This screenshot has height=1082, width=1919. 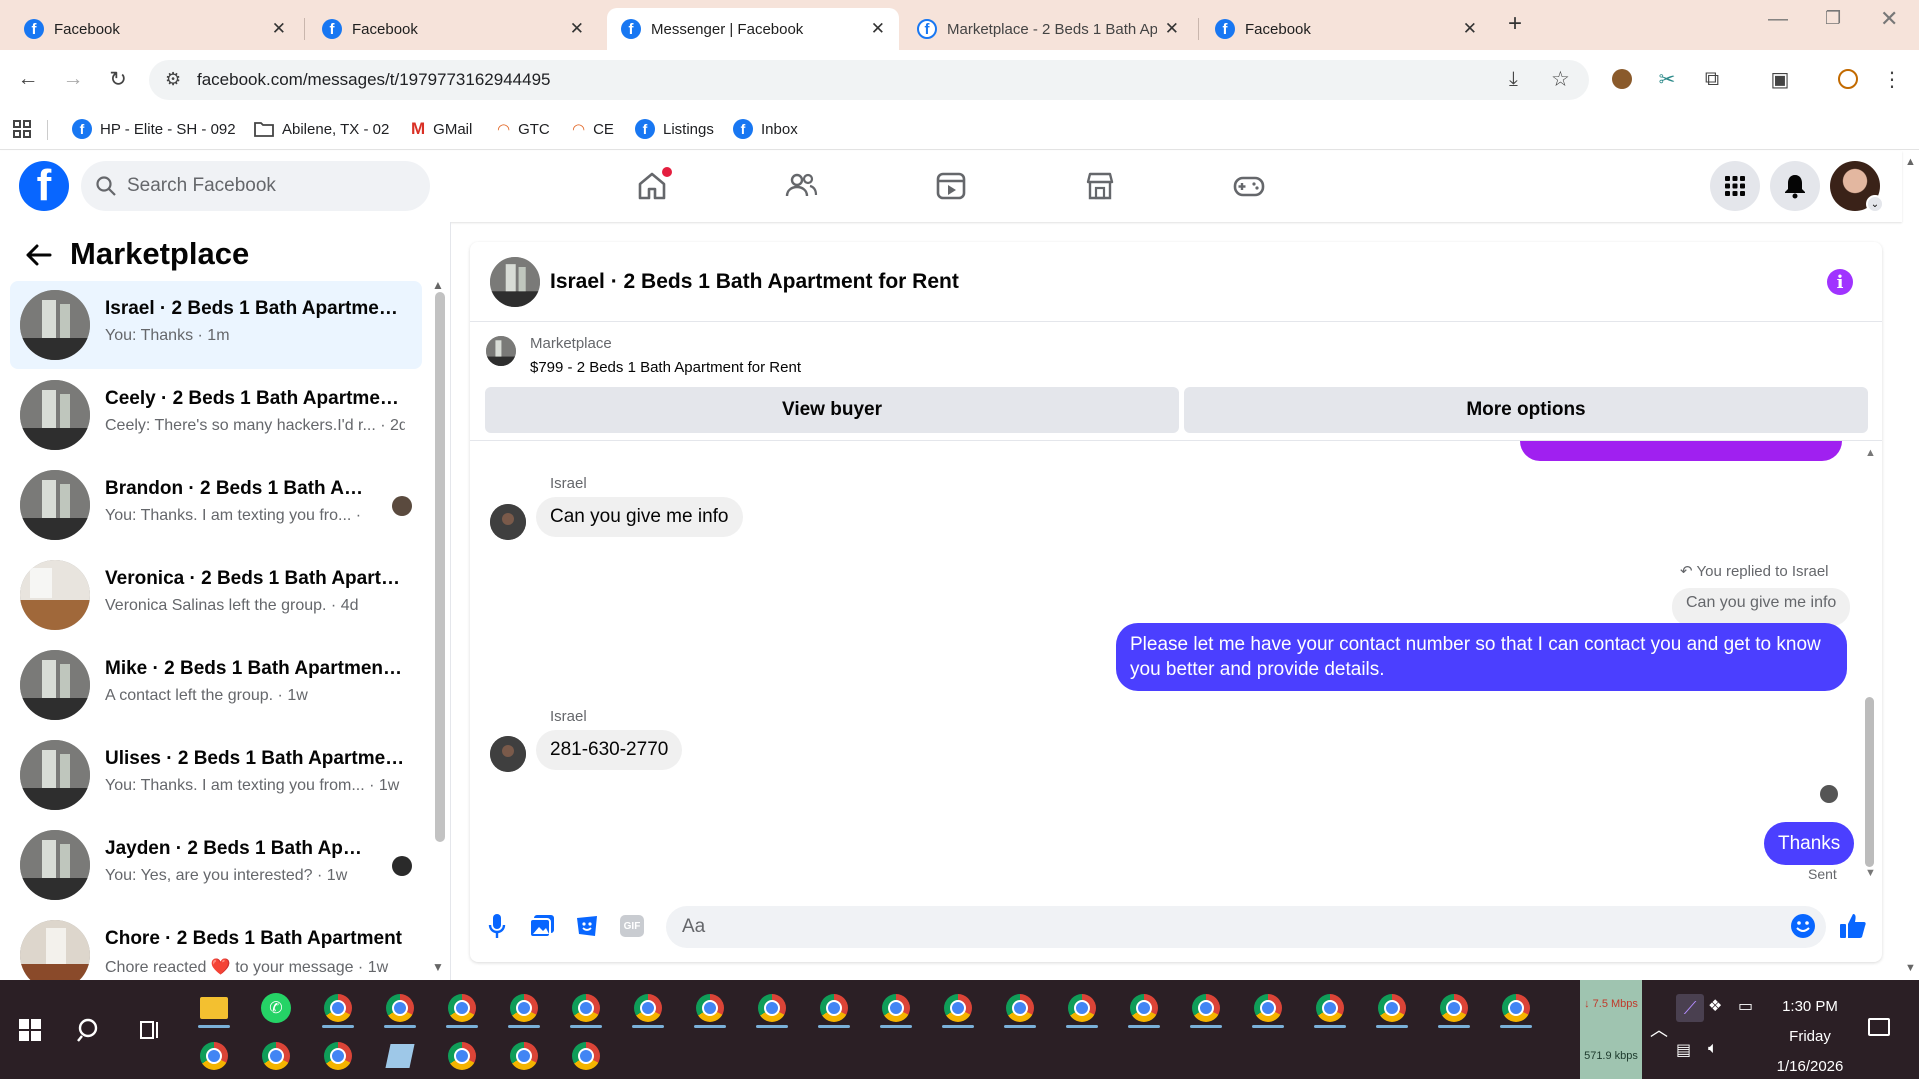 What do you see at coordinates (453, 29) in the screenshot?
I see `browser-tab-2: f Facebook ✕` at bounding box center [453, 29].